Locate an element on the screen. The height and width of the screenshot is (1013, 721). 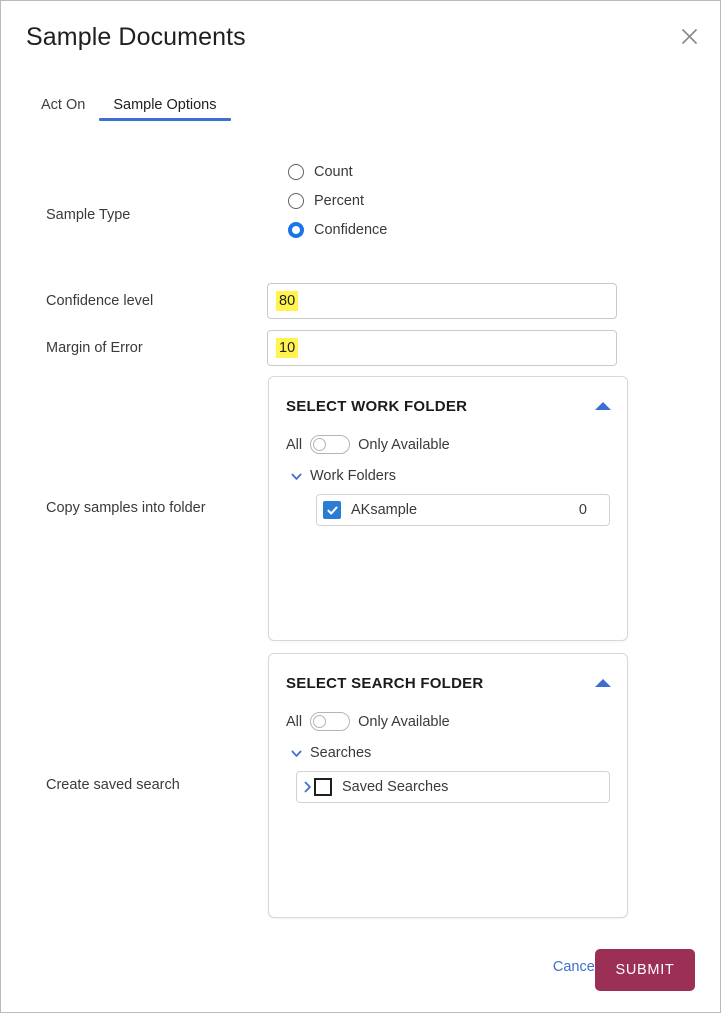
work-folder-item-label: AKsample is located at coordinates (384, 510).